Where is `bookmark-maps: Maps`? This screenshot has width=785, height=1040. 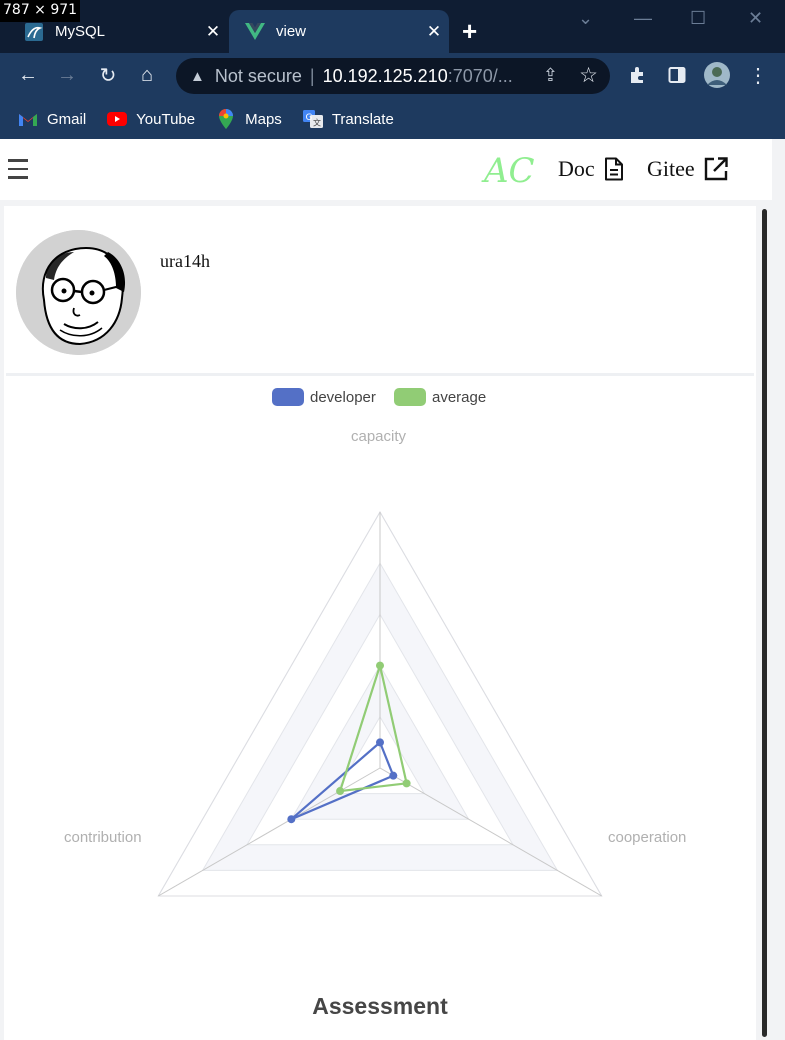 bookmark-maps: Maps is located at coordinates (249, 119).